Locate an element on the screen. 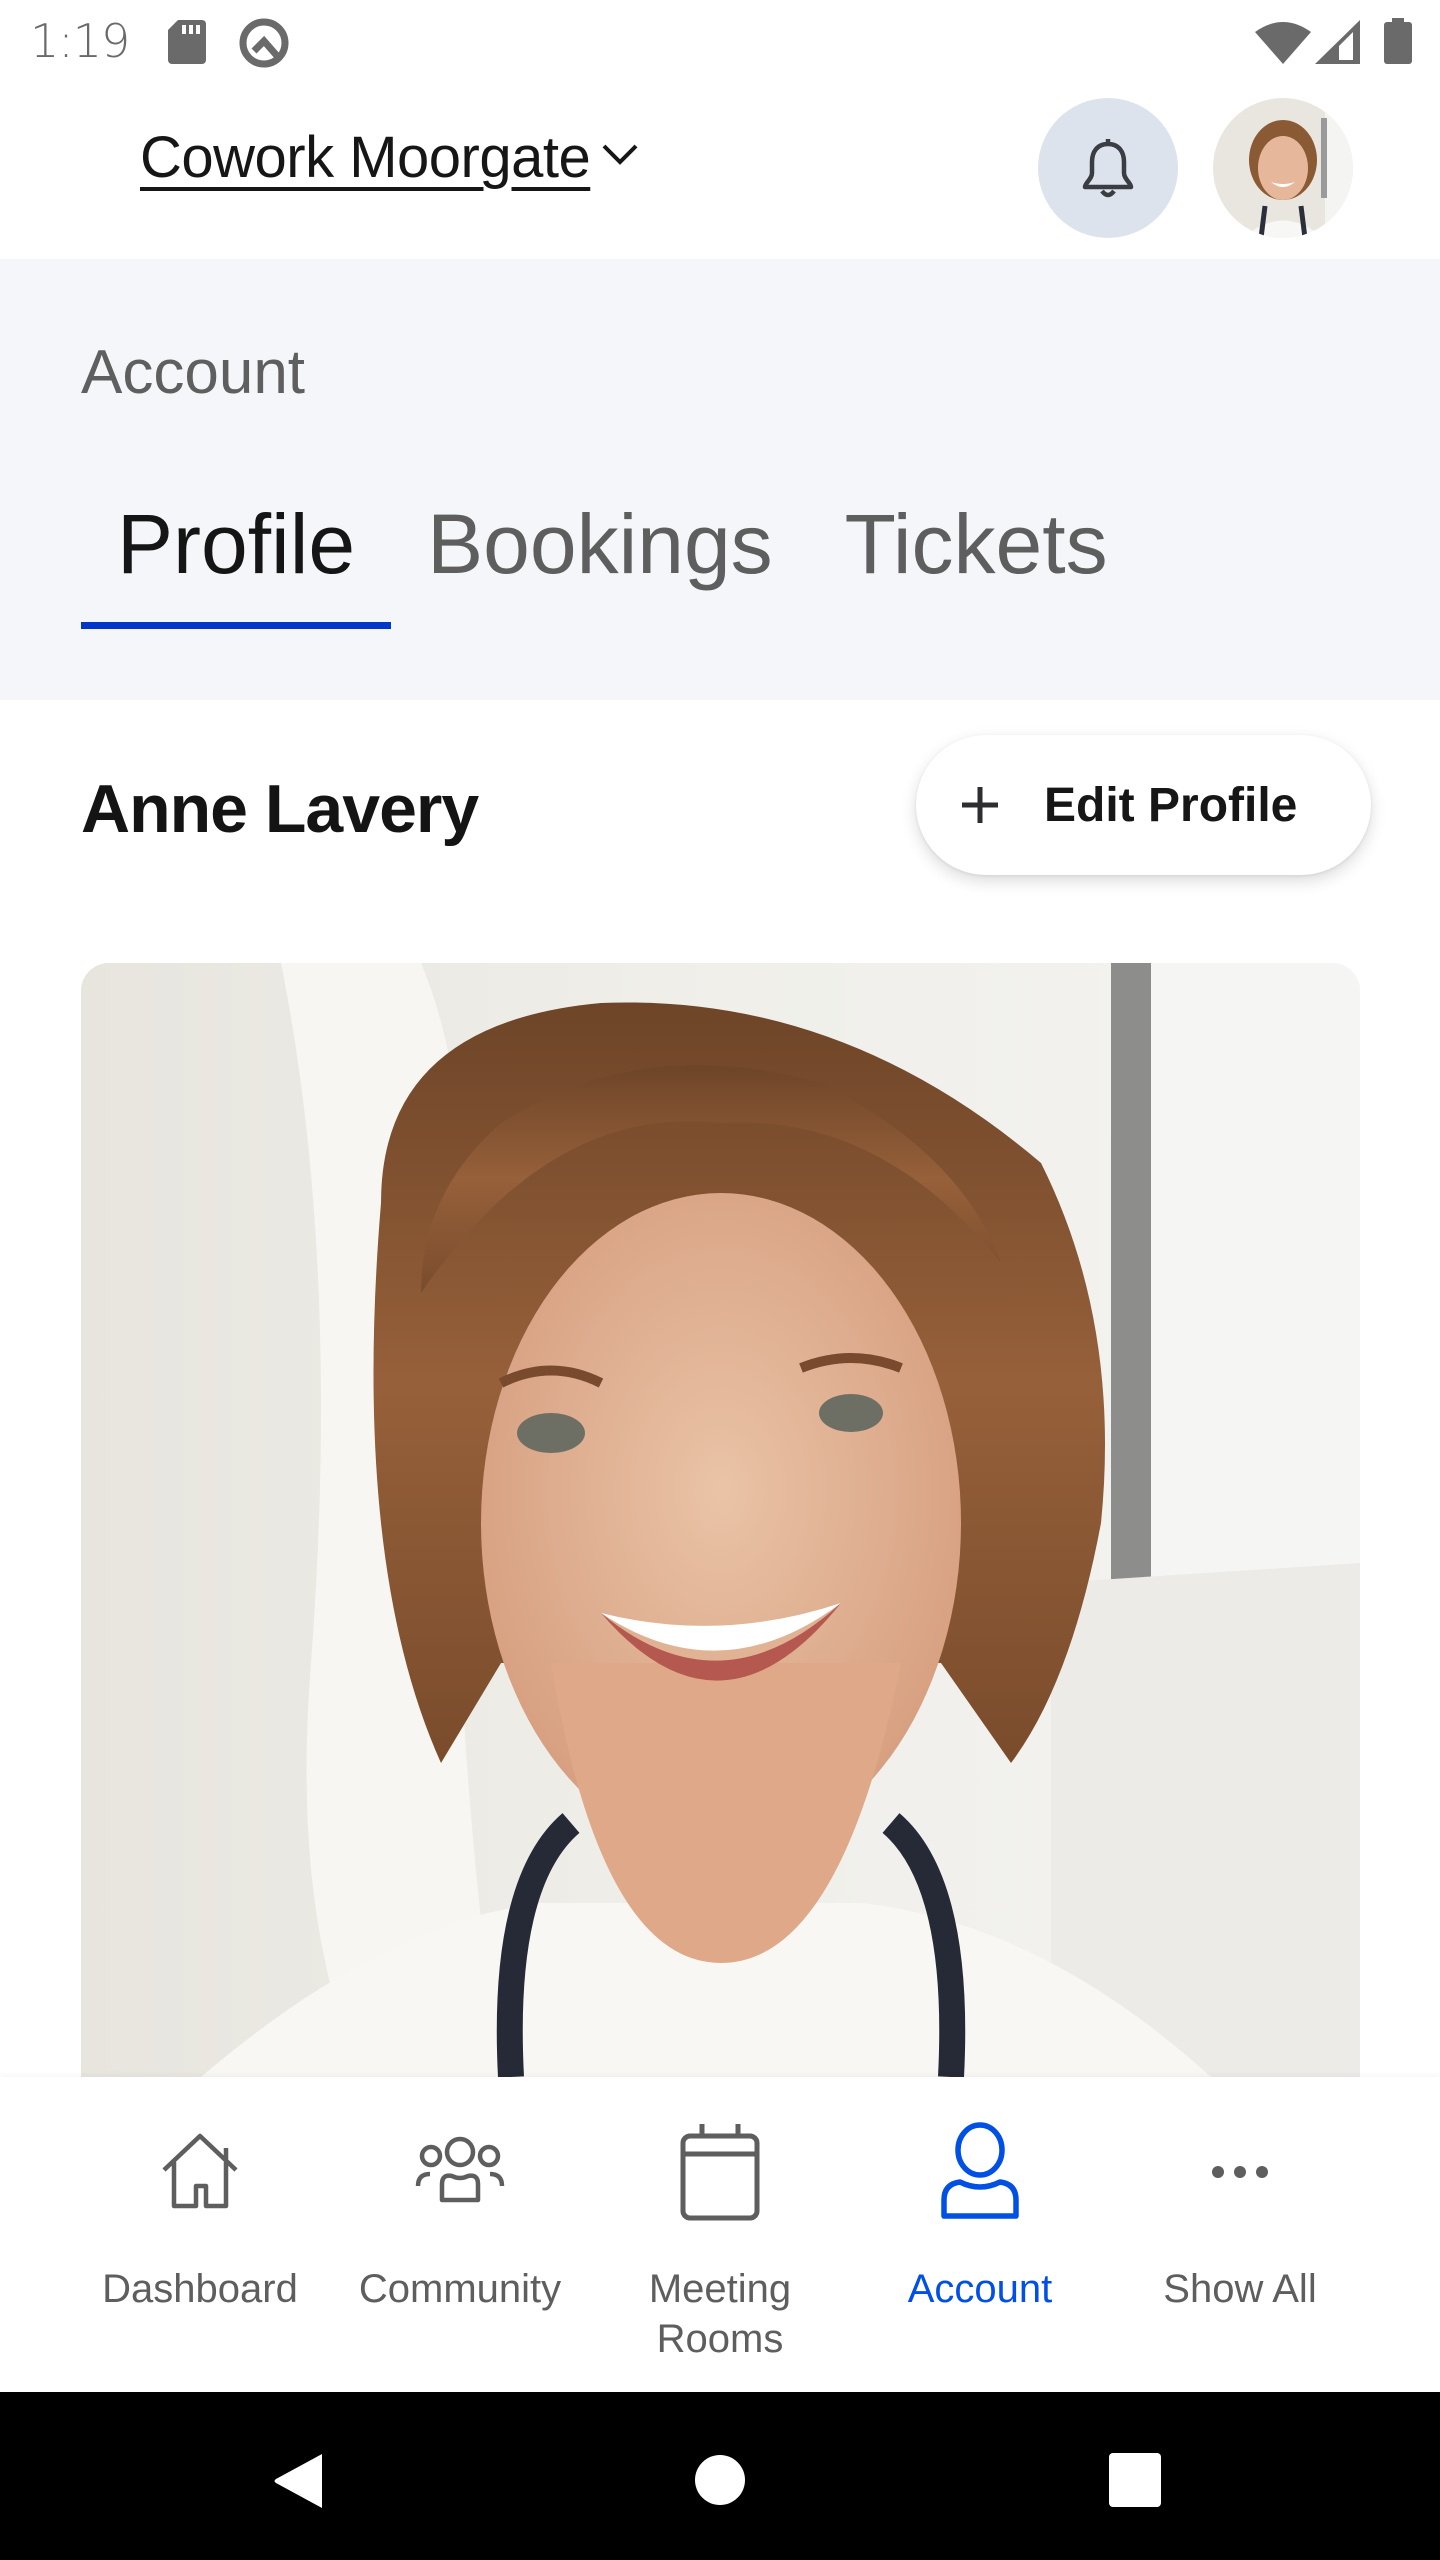 This screenshot has width=1440, height=2560. nav-label: Meeting Rooms is located at coordinates (720, 2314).